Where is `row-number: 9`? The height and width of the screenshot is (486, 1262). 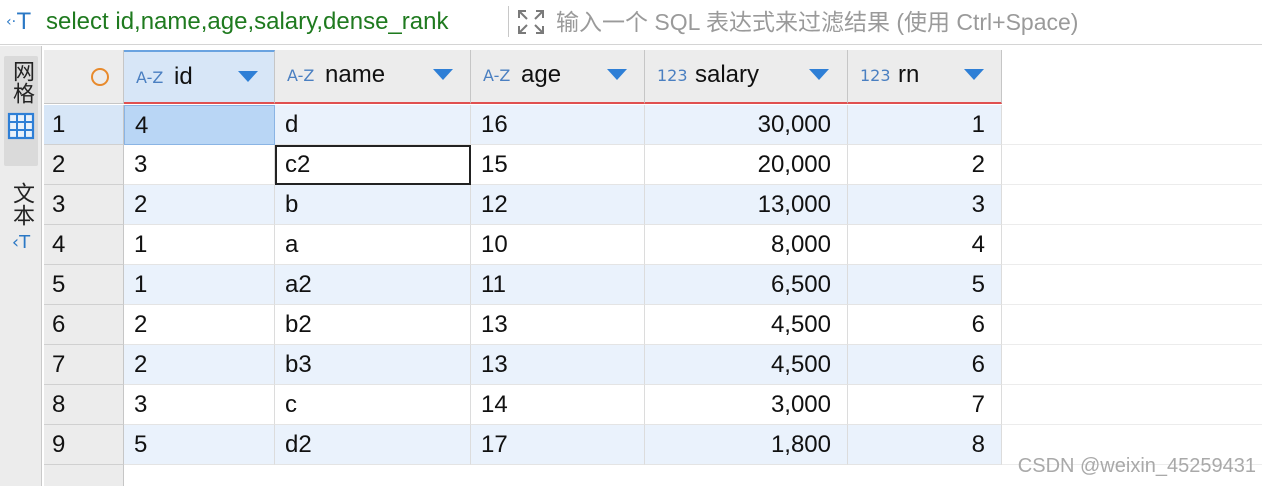
row-number: 9 is located at coordinates (84, 445).